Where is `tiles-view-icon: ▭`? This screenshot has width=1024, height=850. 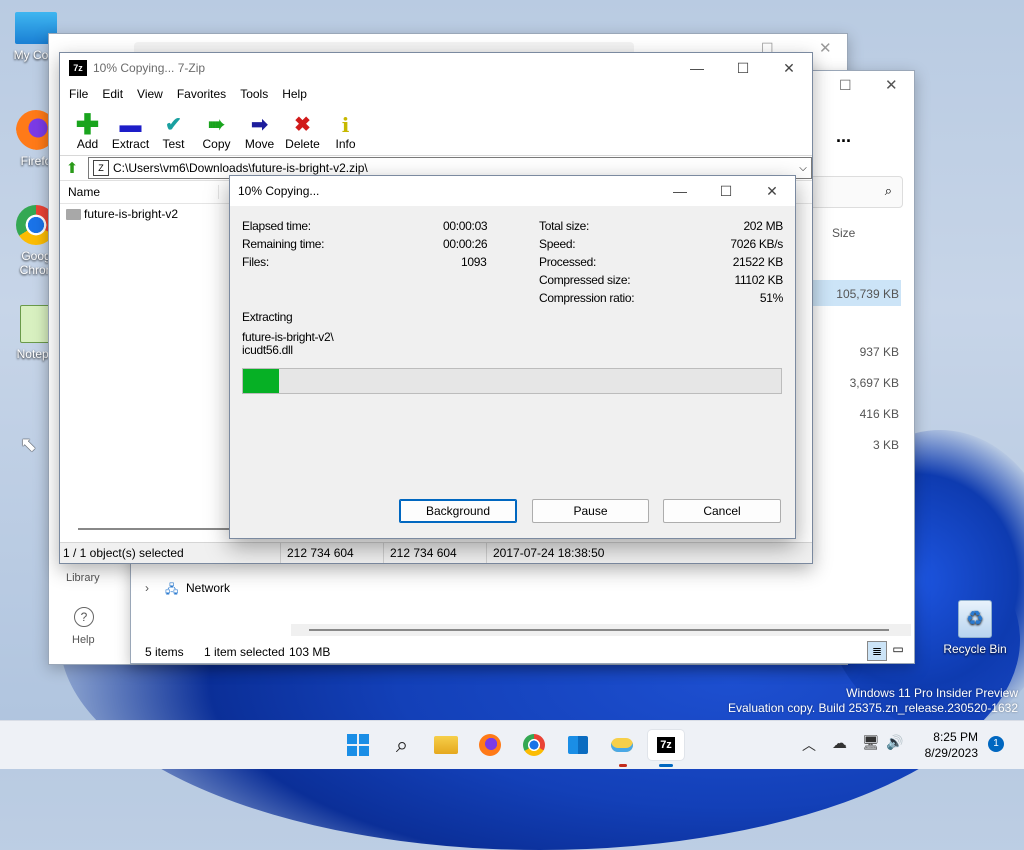
tiles-view-icon: ▭ is located at coordinates (898, 649).